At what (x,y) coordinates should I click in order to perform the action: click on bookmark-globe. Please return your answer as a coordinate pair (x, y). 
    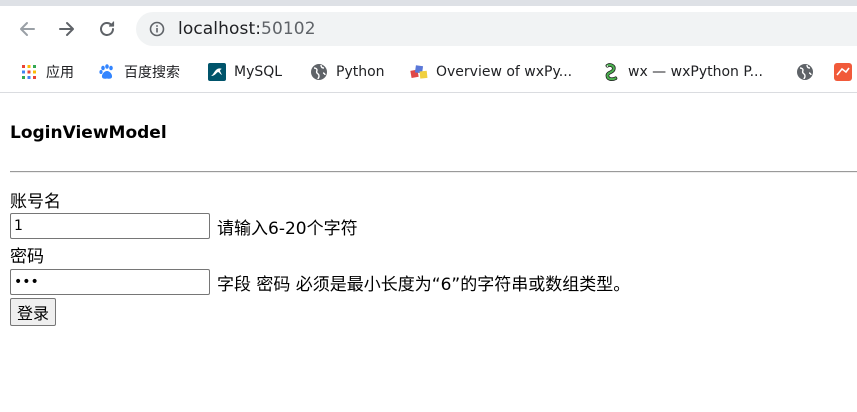
    Looking at the image, I should click on (809, 72).